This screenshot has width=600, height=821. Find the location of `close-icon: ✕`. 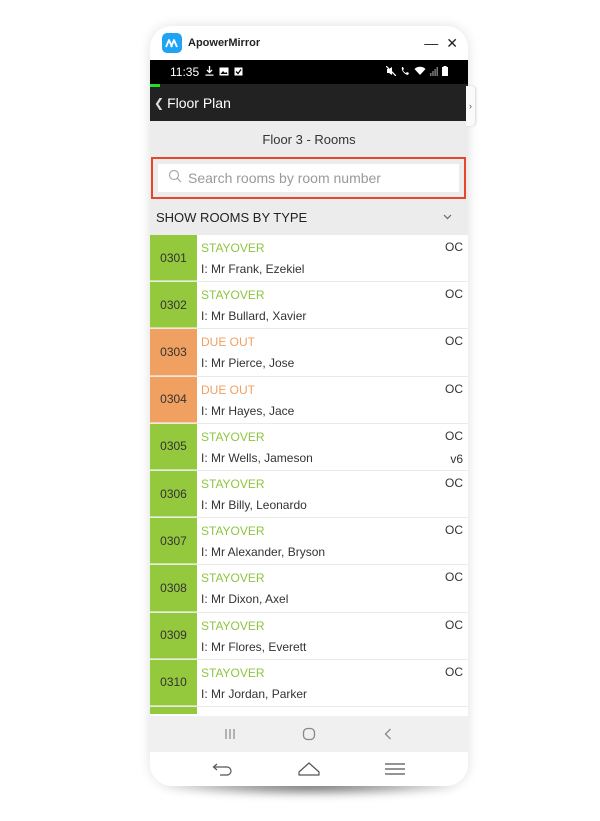

close-icon: ✕ is located at coordinates (452, 43).